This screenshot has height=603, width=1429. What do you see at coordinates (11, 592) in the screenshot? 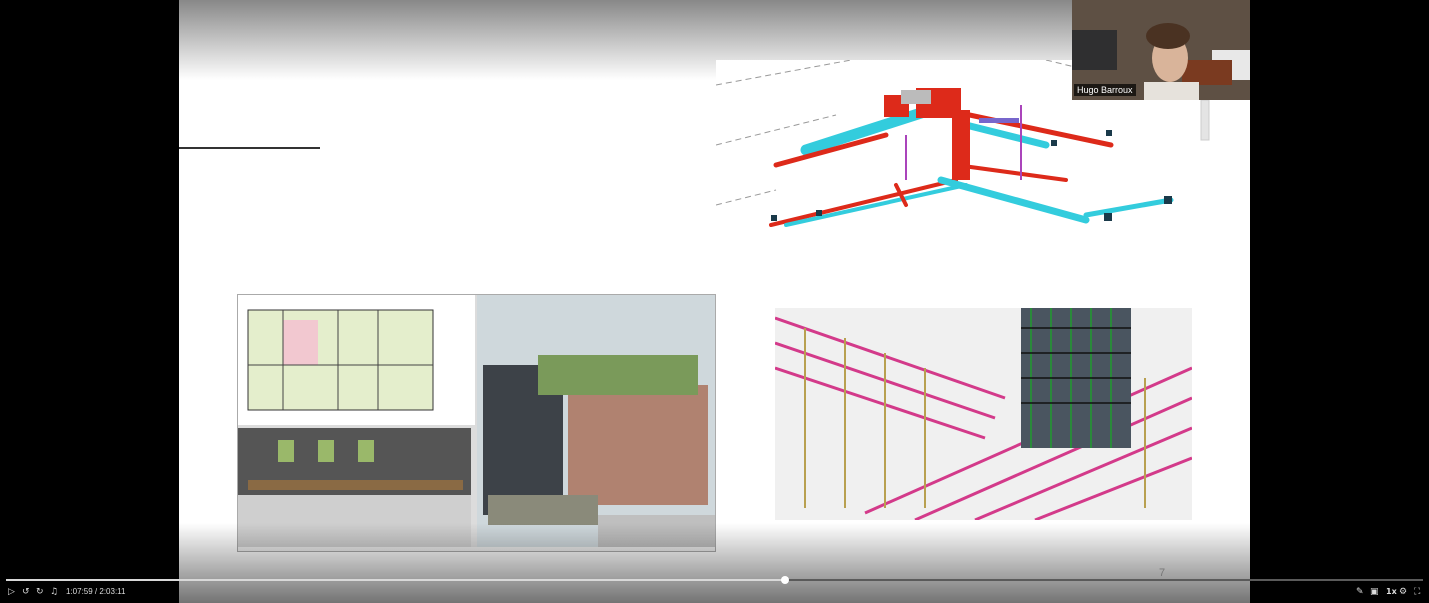
I see `play-icon: ▷` at bounding box center [11, 592].